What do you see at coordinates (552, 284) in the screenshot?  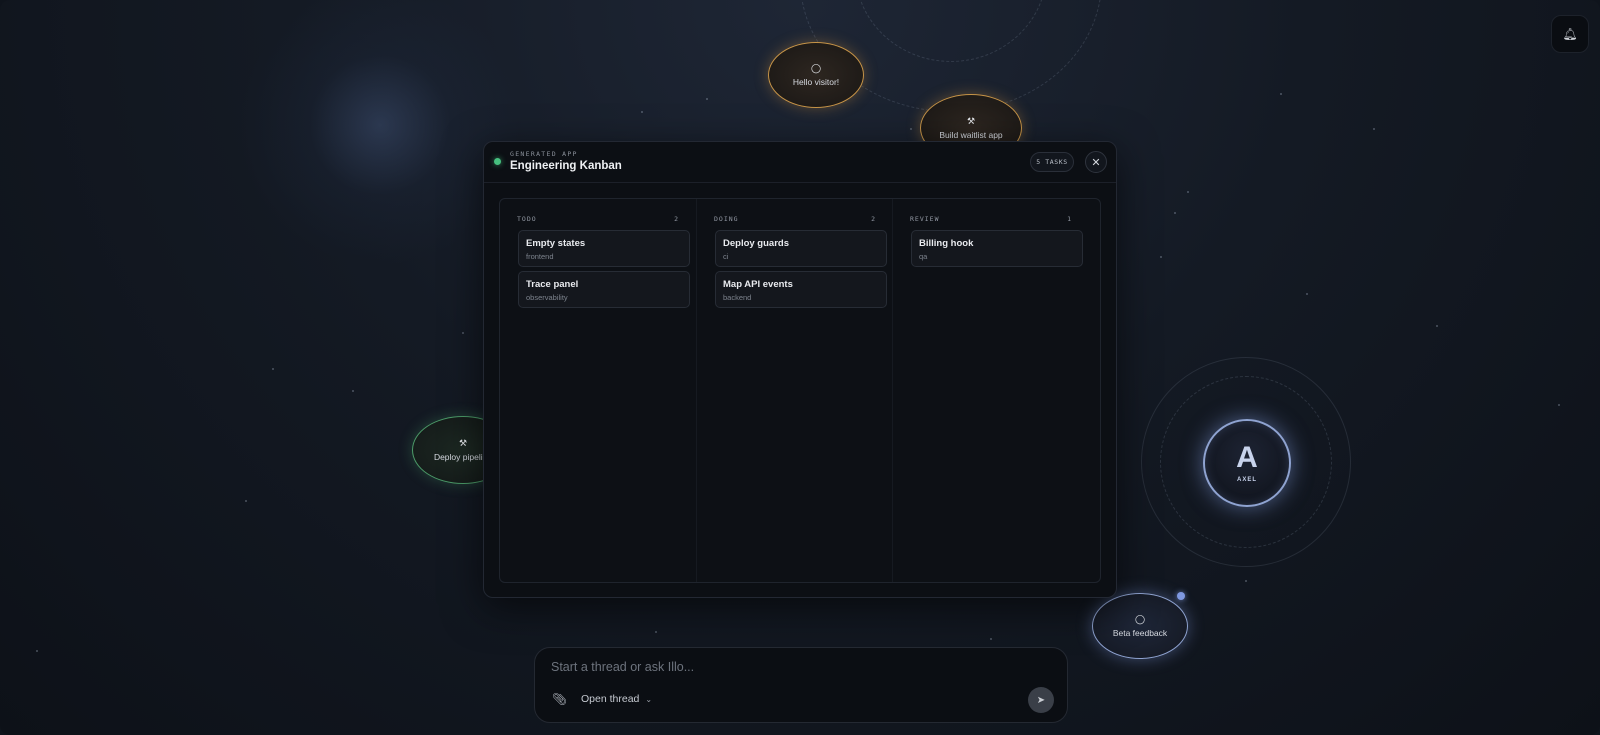 I see `task-title: Trace panel` at bounding box center [552, 284].